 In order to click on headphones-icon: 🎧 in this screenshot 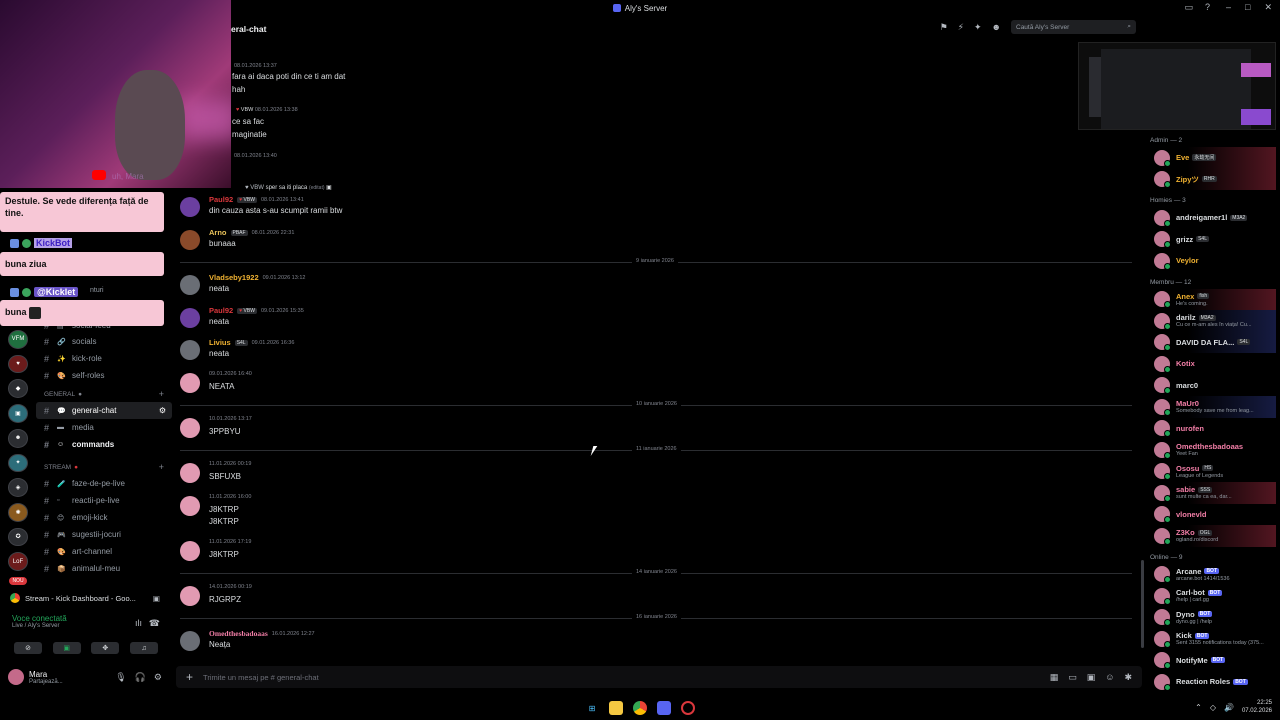, I will do `click(140, 677)`.